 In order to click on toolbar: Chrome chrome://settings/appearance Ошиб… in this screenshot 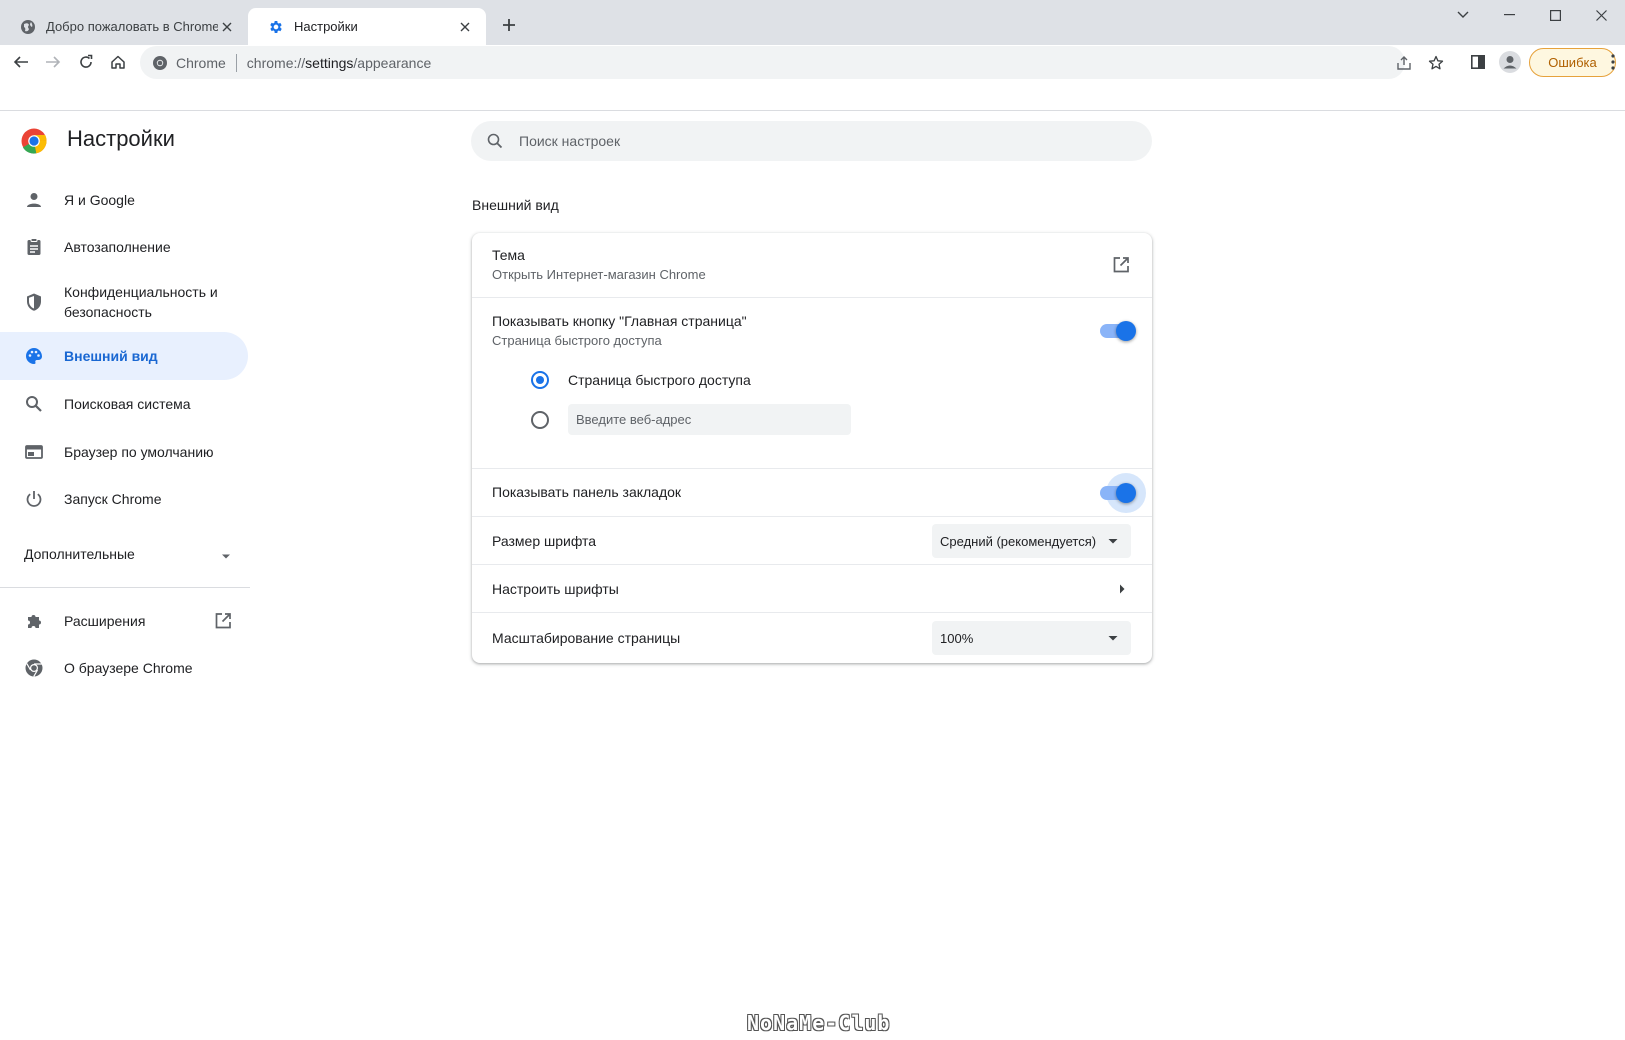, I will do `click(812, 78)`.